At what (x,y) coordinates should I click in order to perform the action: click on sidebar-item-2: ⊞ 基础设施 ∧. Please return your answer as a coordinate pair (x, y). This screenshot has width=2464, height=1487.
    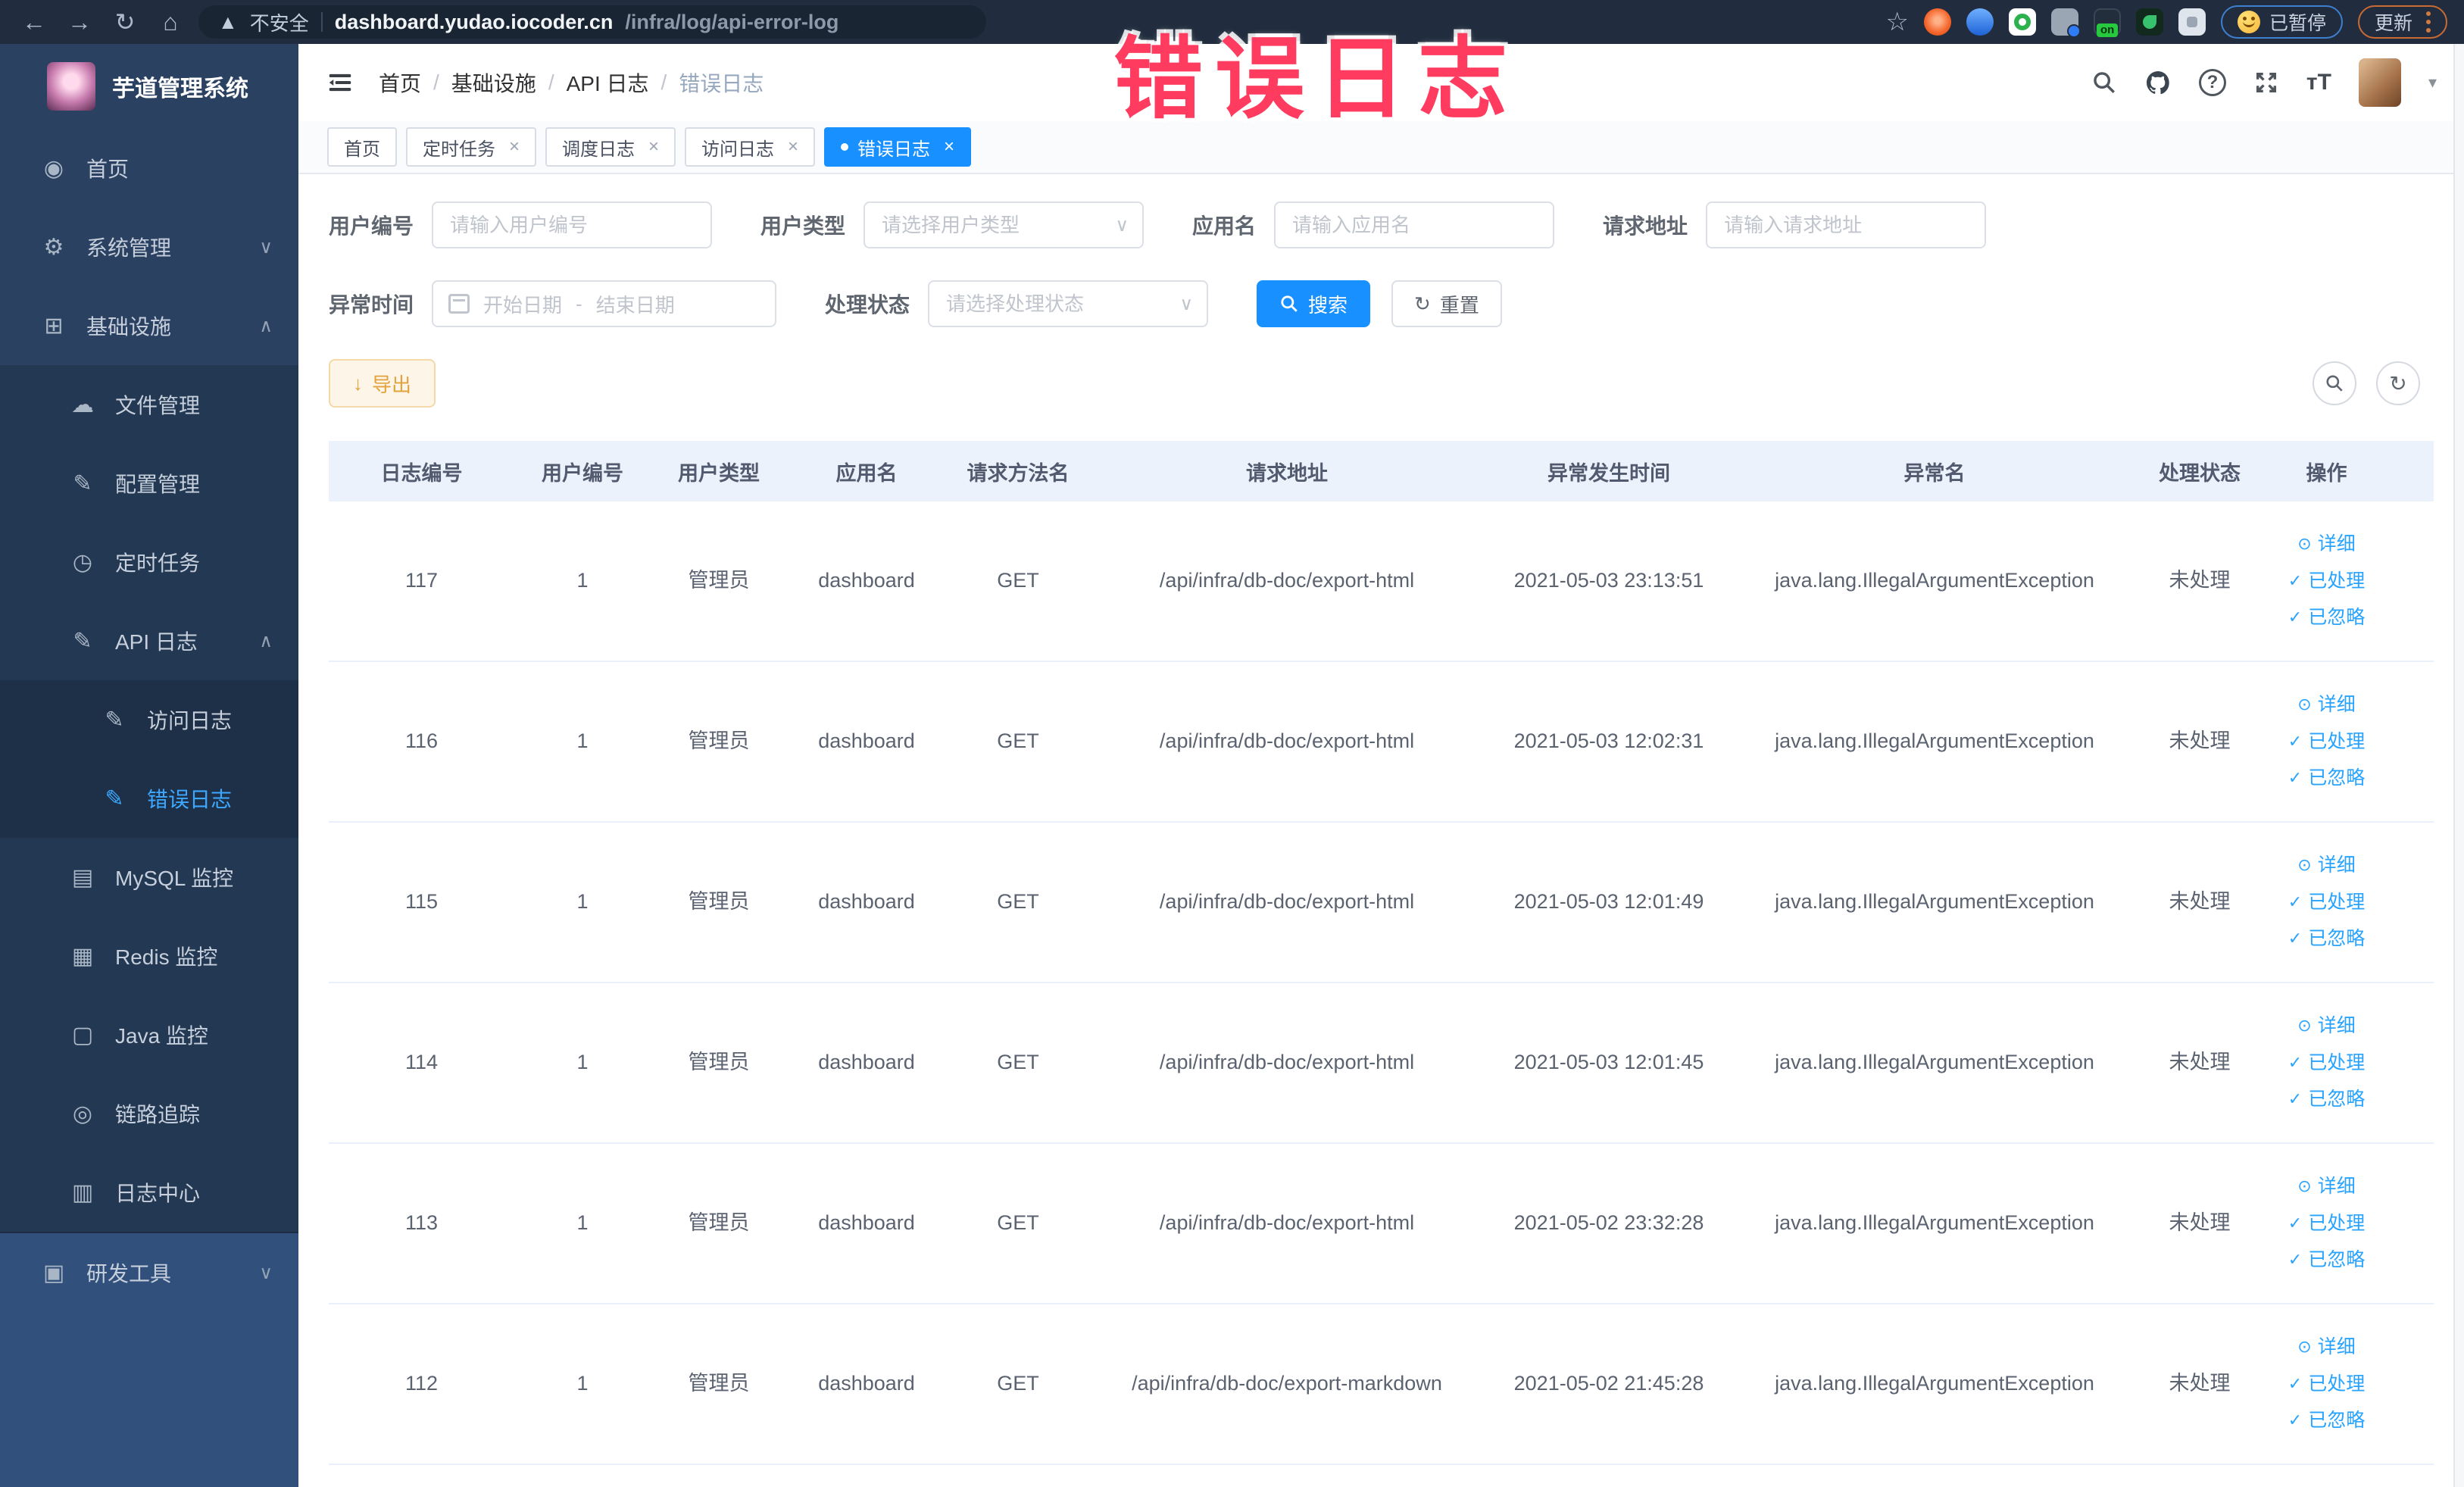
    Looking at the image, I should click on (149, 325).